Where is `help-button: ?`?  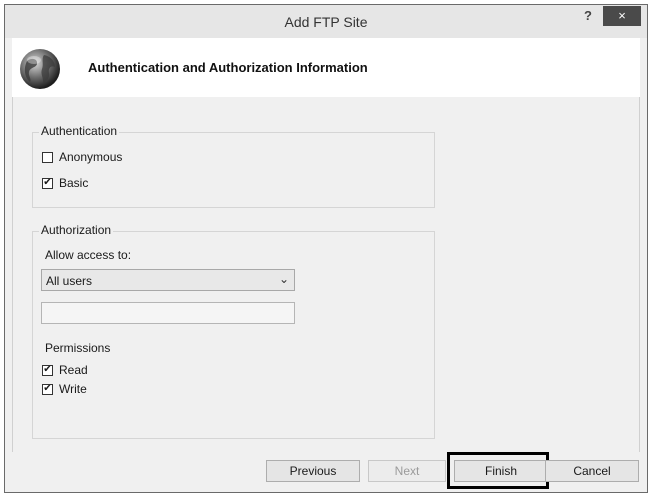 help-button: ? is located at coordinates (588, 16).